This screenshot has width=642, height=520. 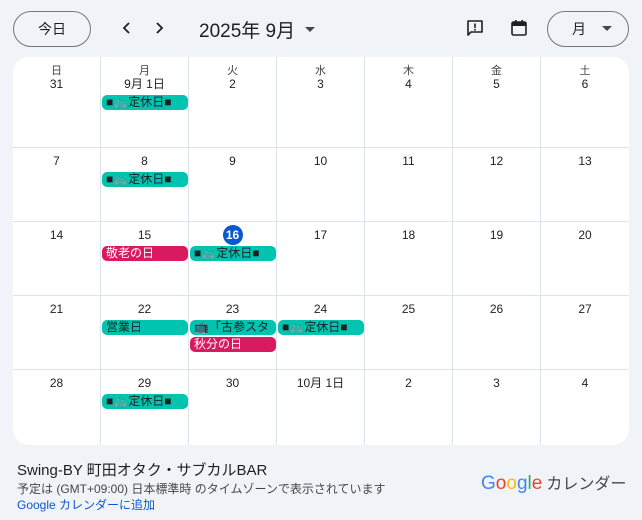 What do you see at coordinates (496, 84) in the screenshot?
I see `day-number: 5` at bounding box center [496, 84].